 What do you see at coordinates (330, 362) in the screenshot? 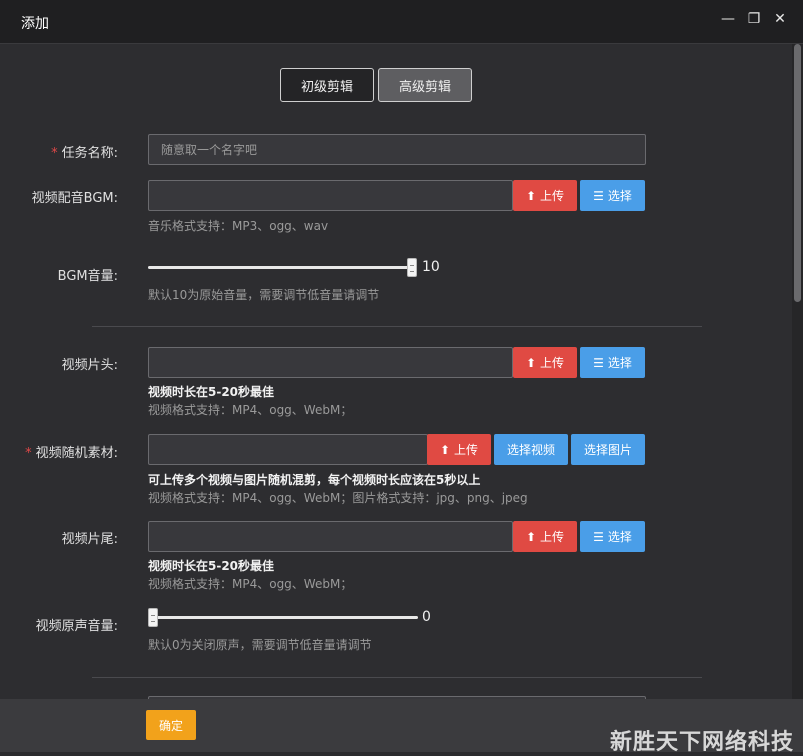
I see `intro-input` at bounding box center [330, 362].